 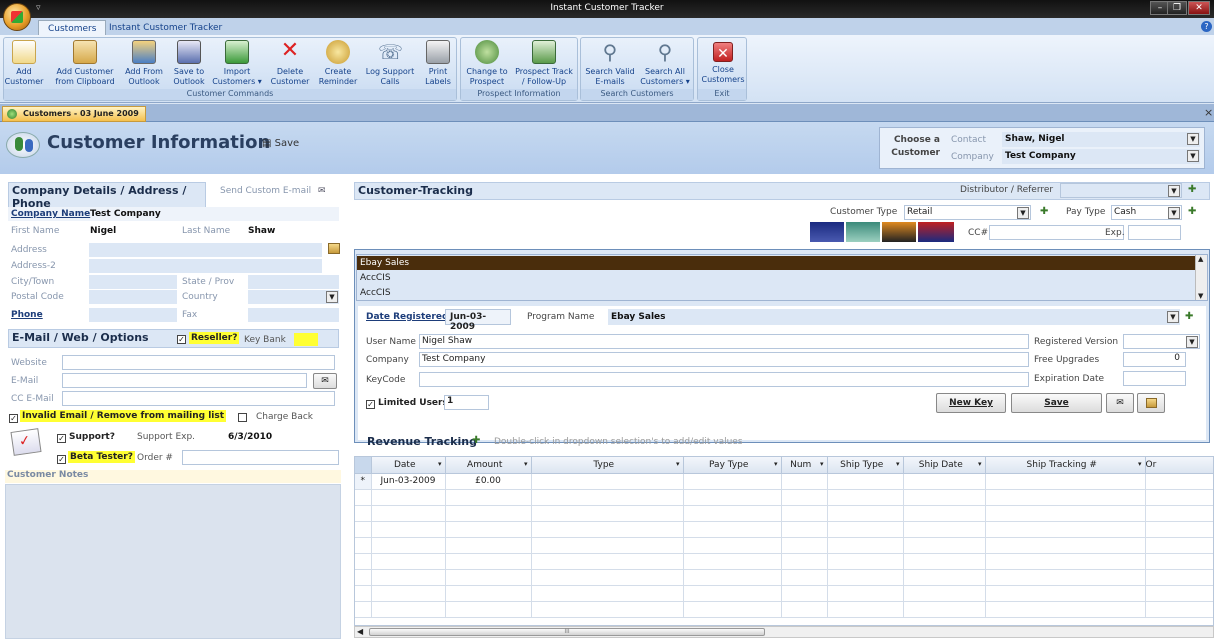 I want to click on save-key-button: Save, so click(x=1056, y=403).